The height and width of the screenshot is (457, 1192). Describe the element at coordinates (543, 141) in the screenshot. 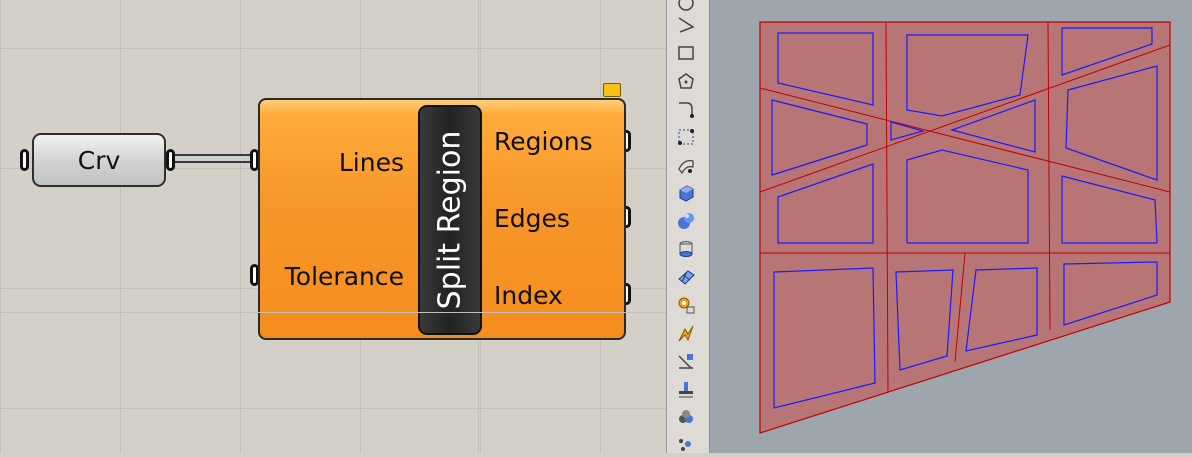

I see `output-label-regions: Regions` at that location.